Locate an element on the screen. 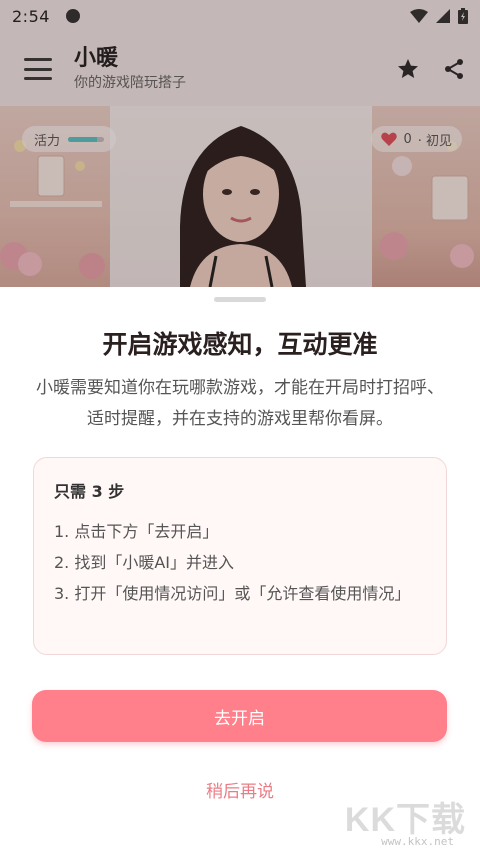 This screenshot has height=853, width=480. step-item: 2. 找到「小暖AI」并进入 is located at coordinates (144, 562).